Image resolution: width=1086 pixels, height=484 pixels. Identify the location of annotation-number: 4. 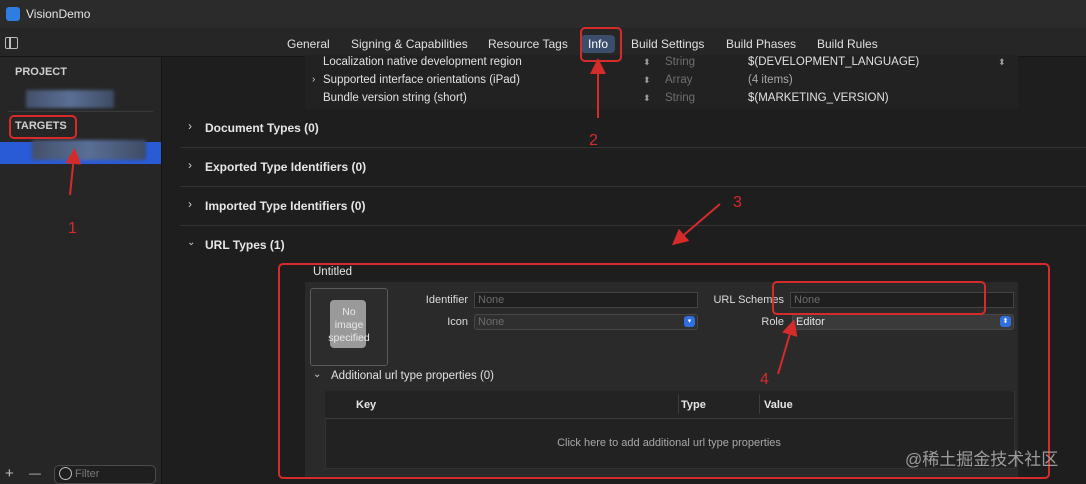
(764, 379).